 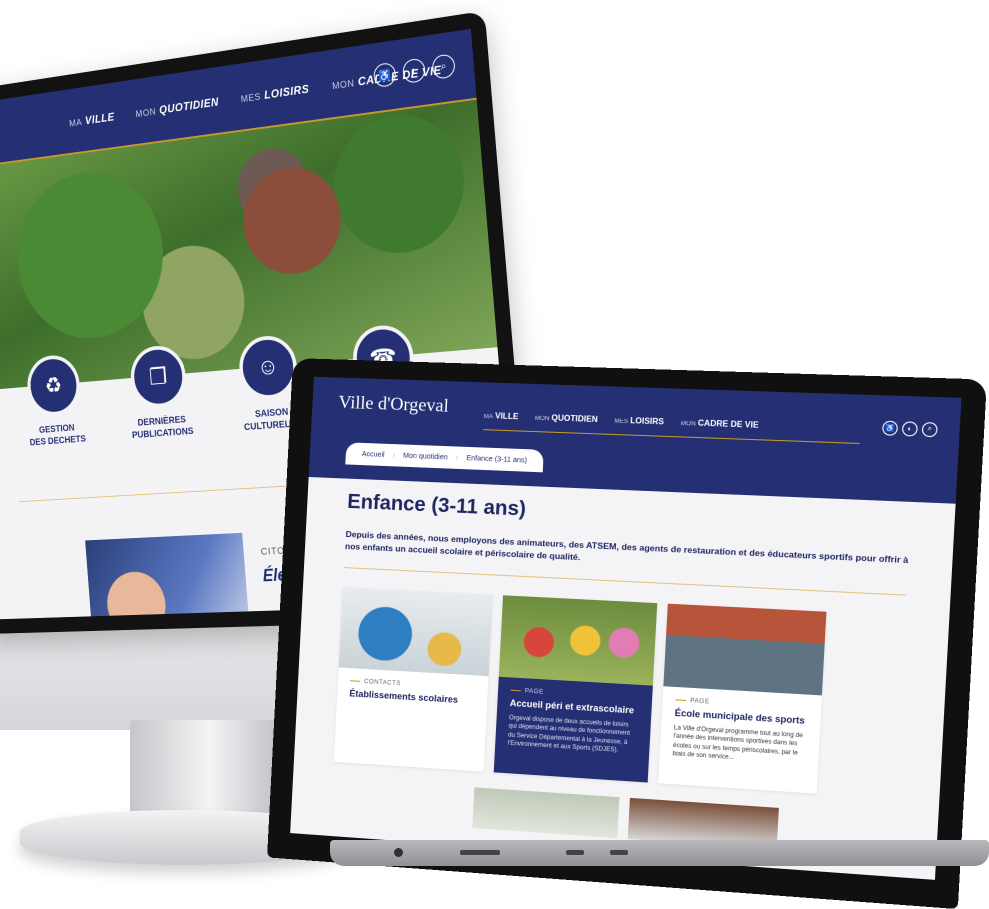 What do you see at coordinates (436, 505) in the screenshot?
I see `page-title: Enfance (3-11 ans)` at bounding box center [436, 505].